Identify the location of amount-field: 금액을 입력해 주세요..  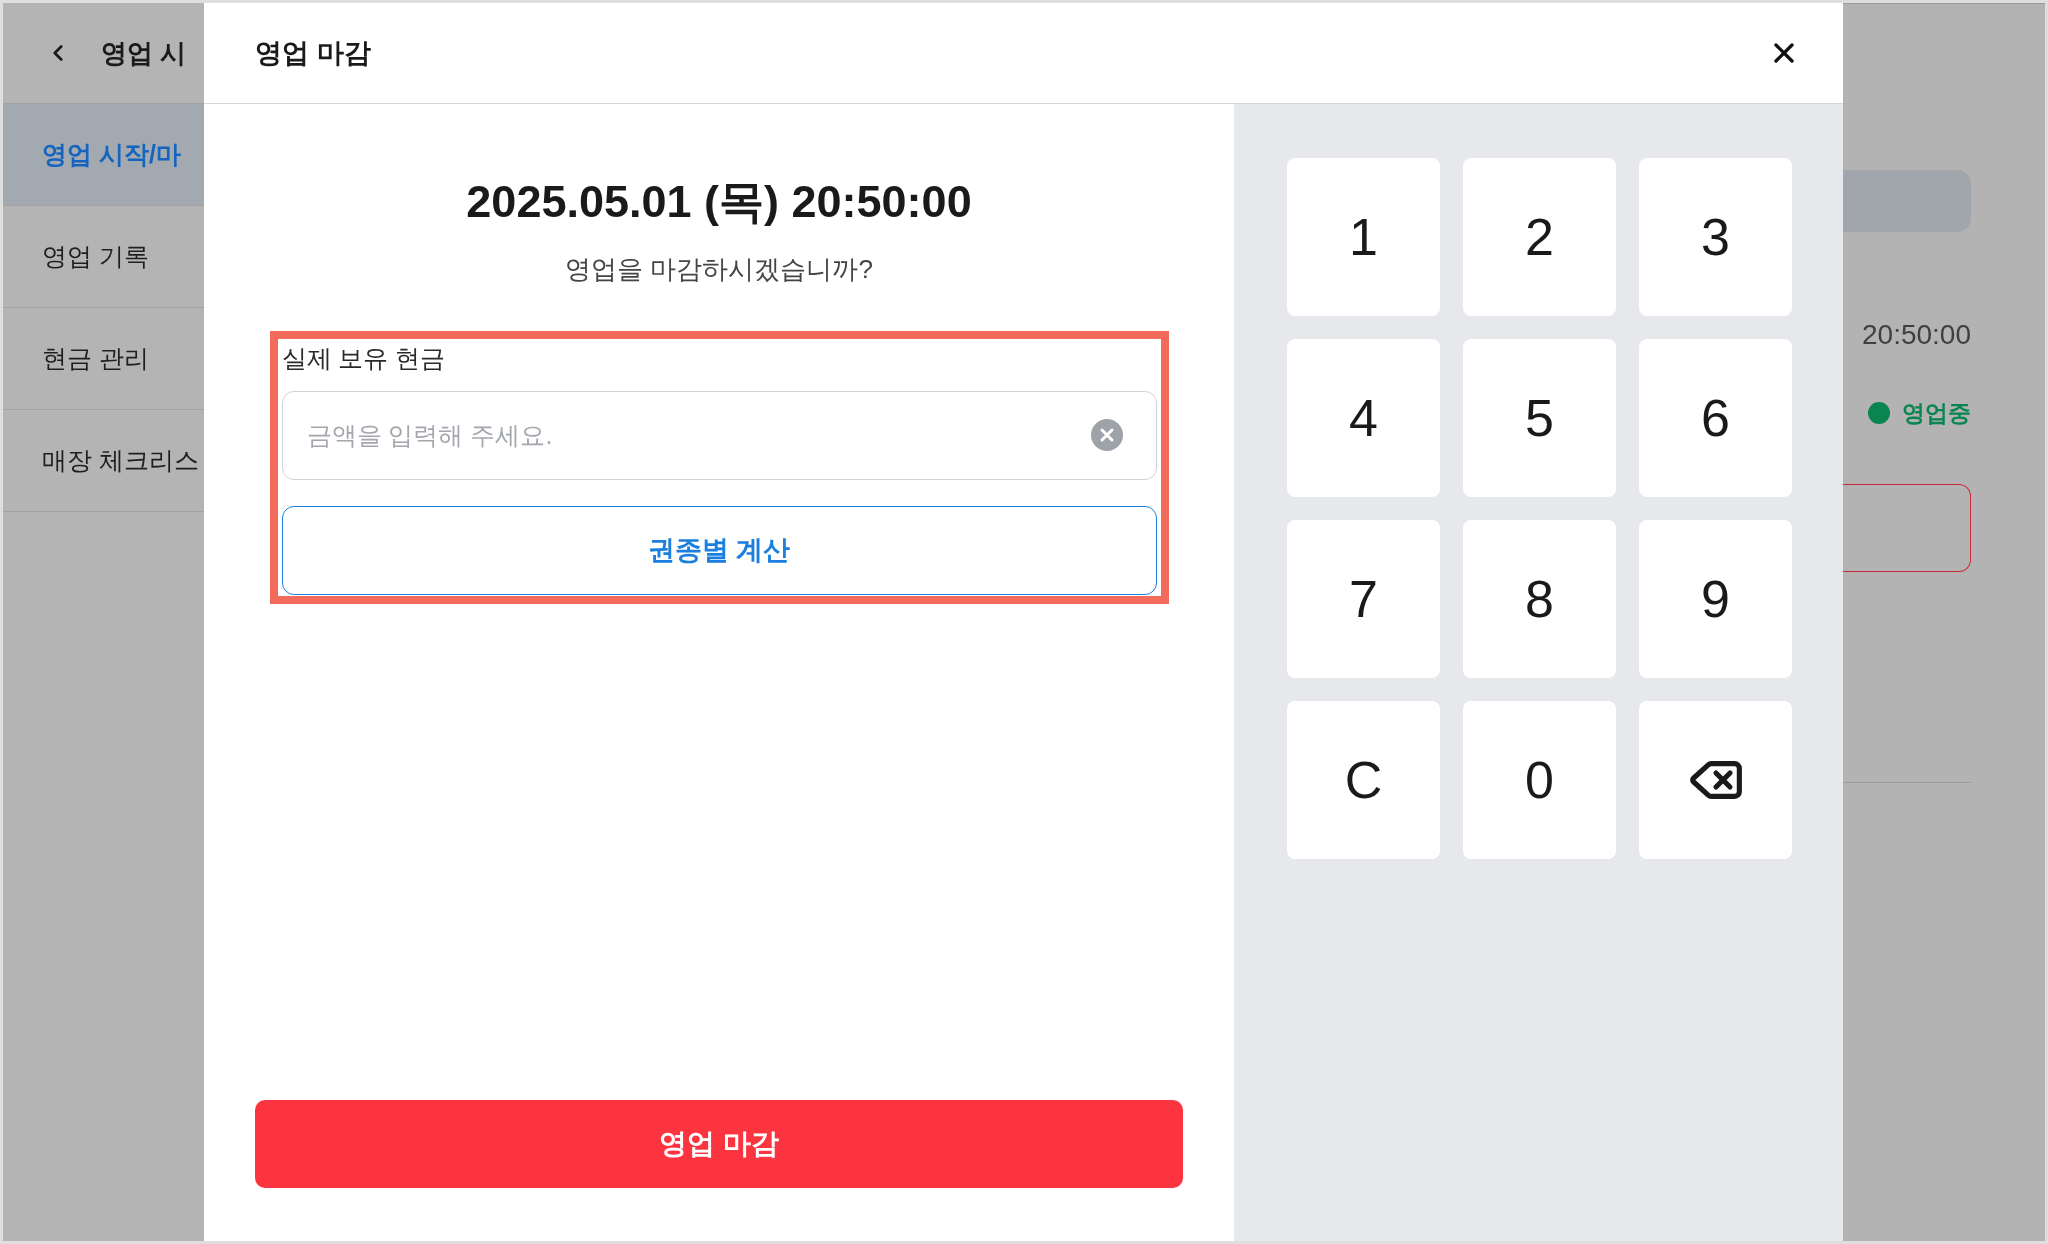
(719, 435).